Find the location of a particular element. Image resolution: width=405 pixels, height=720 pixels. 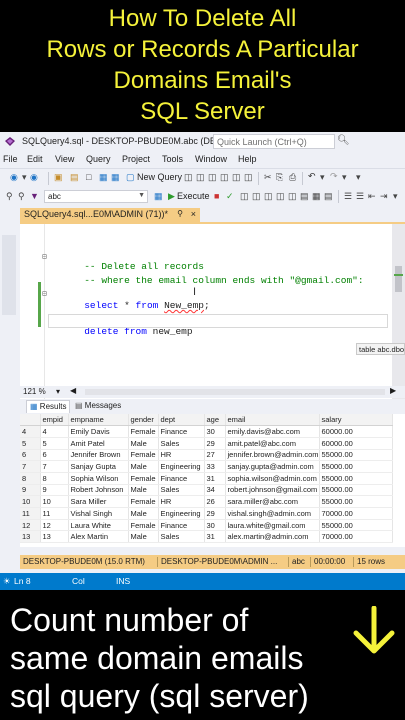

menu-file: File is located at coordinates (10, 159).